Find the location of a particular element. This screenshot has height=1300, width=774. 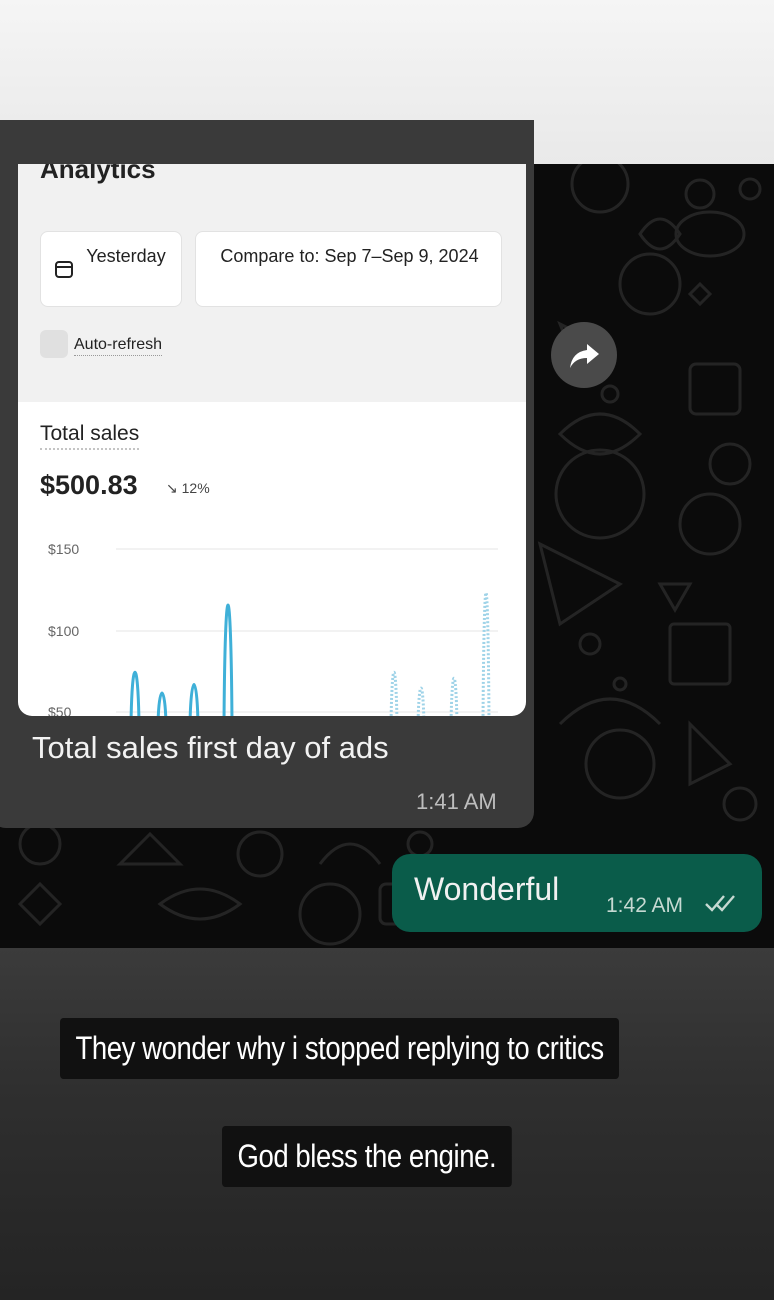

sales-chart: $150 $100 $50 is located at coordinates (273, 628).